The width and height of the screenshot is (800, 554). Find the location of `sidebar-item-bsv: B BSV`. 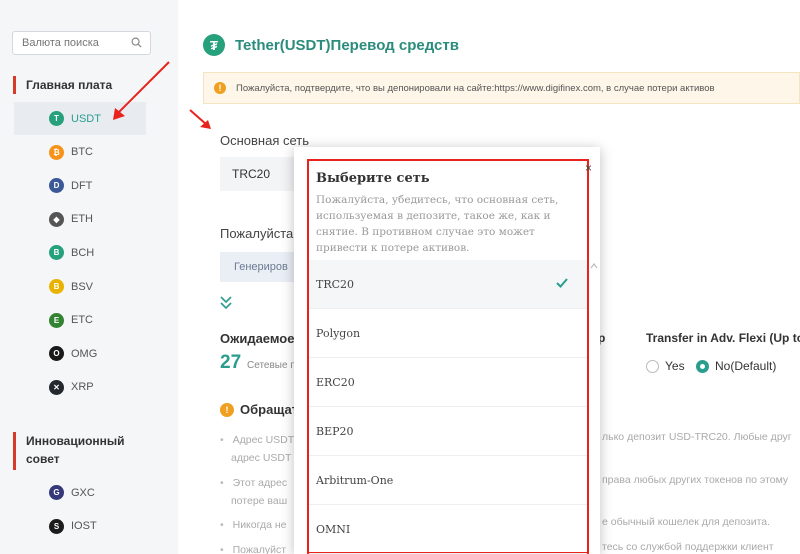

sidebar-item-bsv: B BSV is located at coordinates (80, 286).